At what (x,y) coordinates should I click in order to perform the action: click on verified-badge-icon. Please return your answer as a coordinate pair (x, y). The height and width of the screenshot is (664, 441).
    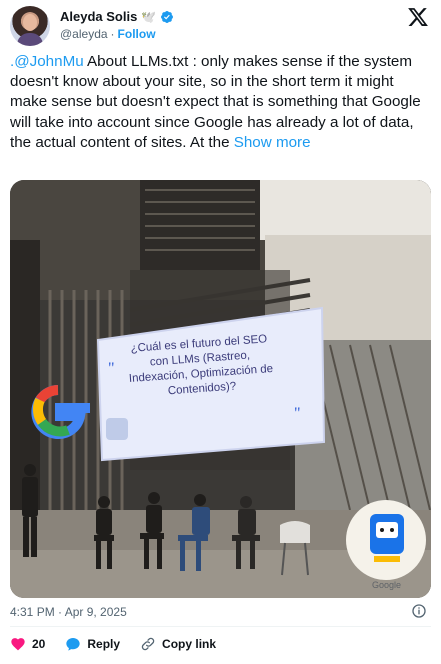
    Looking at the image, I should click on (167, 16).